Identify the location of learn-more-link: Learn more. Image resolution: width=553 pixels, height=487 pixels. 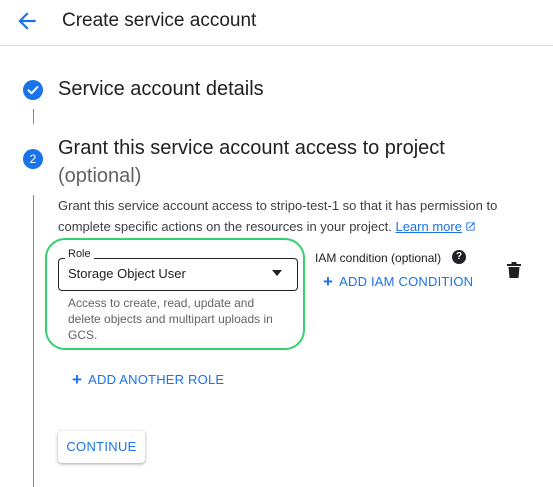
(435, 226).